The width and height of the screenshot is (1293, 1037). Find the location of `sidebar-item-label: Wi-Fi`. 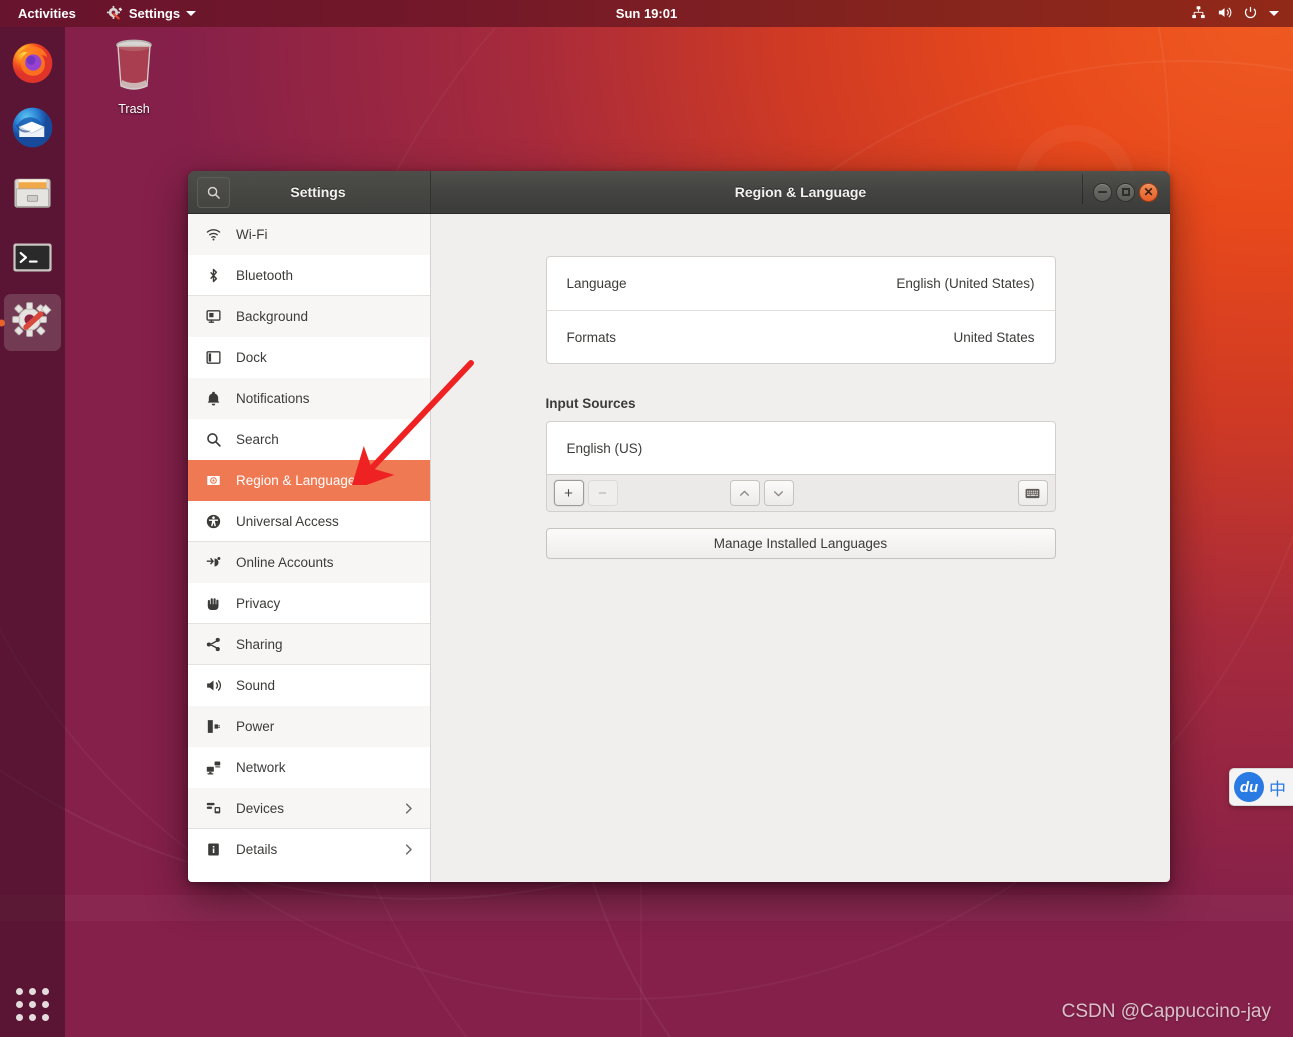

sidebar-item-label: Wi-Fi is located at coordinates (252, 234).